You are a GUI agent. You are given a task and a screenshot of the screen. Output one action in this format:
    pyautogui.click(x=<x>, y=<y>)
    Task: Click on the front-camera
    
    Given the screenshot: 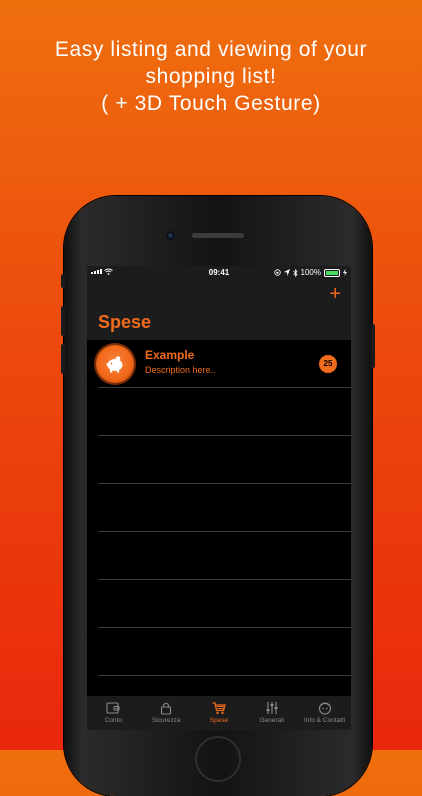 What is the action you would take?
    pyautogui.click(x=170, y=235)
    